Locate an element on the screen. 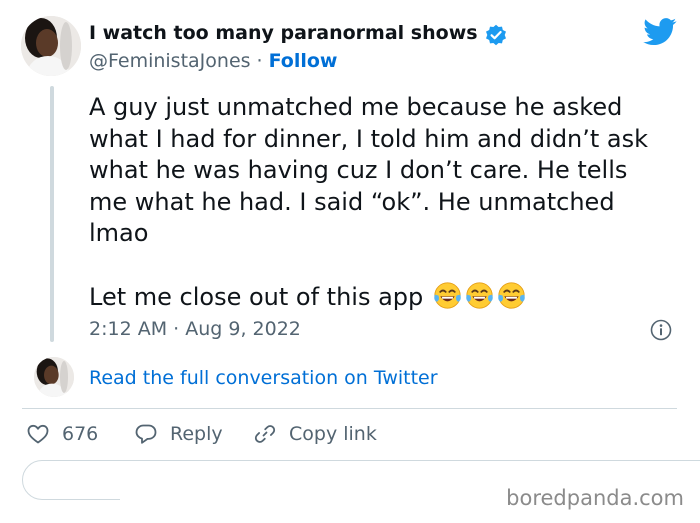  emoji-group is located at coordinates (474, 296).